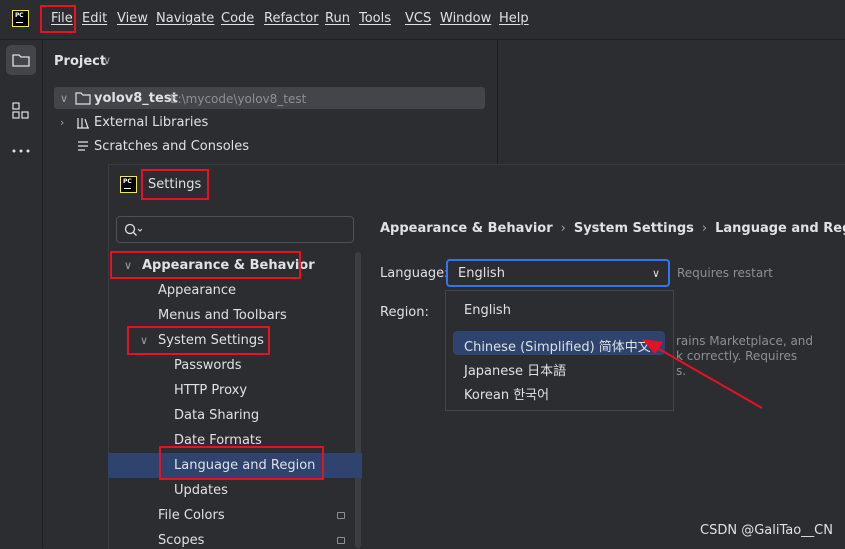 The height and width of the screenshot is (549, 845). I want to click on annotation-arrow-icon, so click(702, 374).